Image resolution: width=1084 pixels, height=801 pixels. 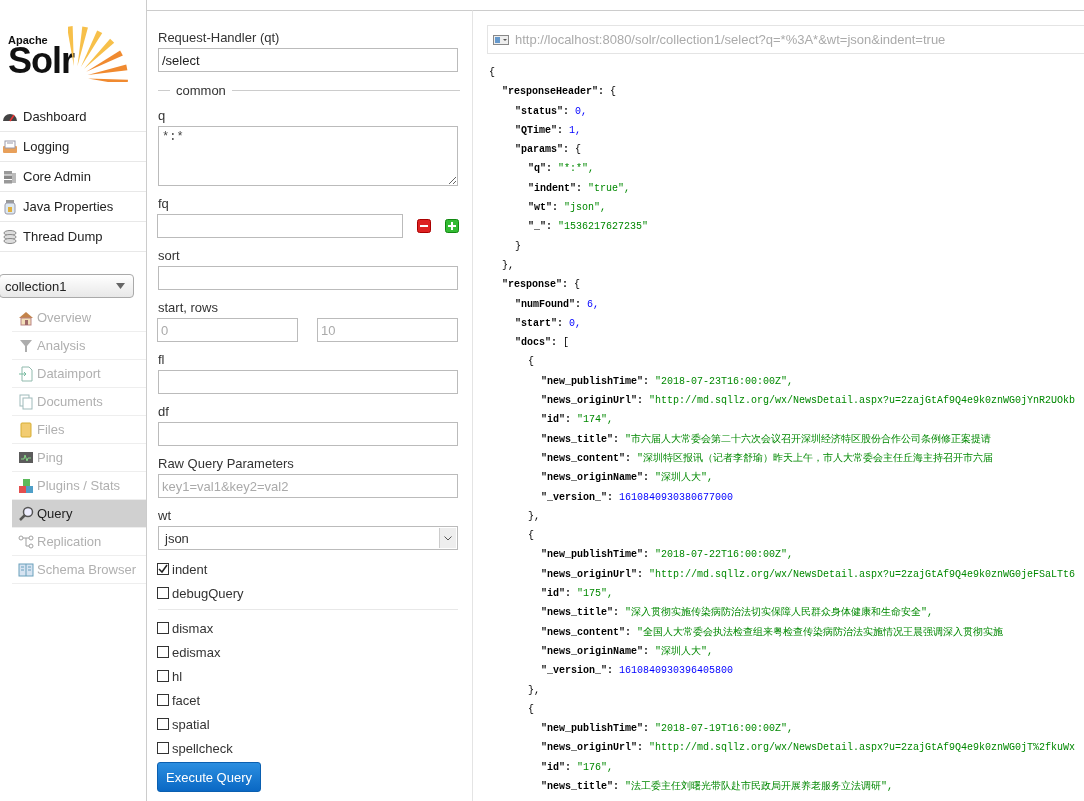 What do you see at coordinates (308, 486) in the screenshot?
I see `input-field: key1=val1&key2=val2` at bounding box center [308, 486].